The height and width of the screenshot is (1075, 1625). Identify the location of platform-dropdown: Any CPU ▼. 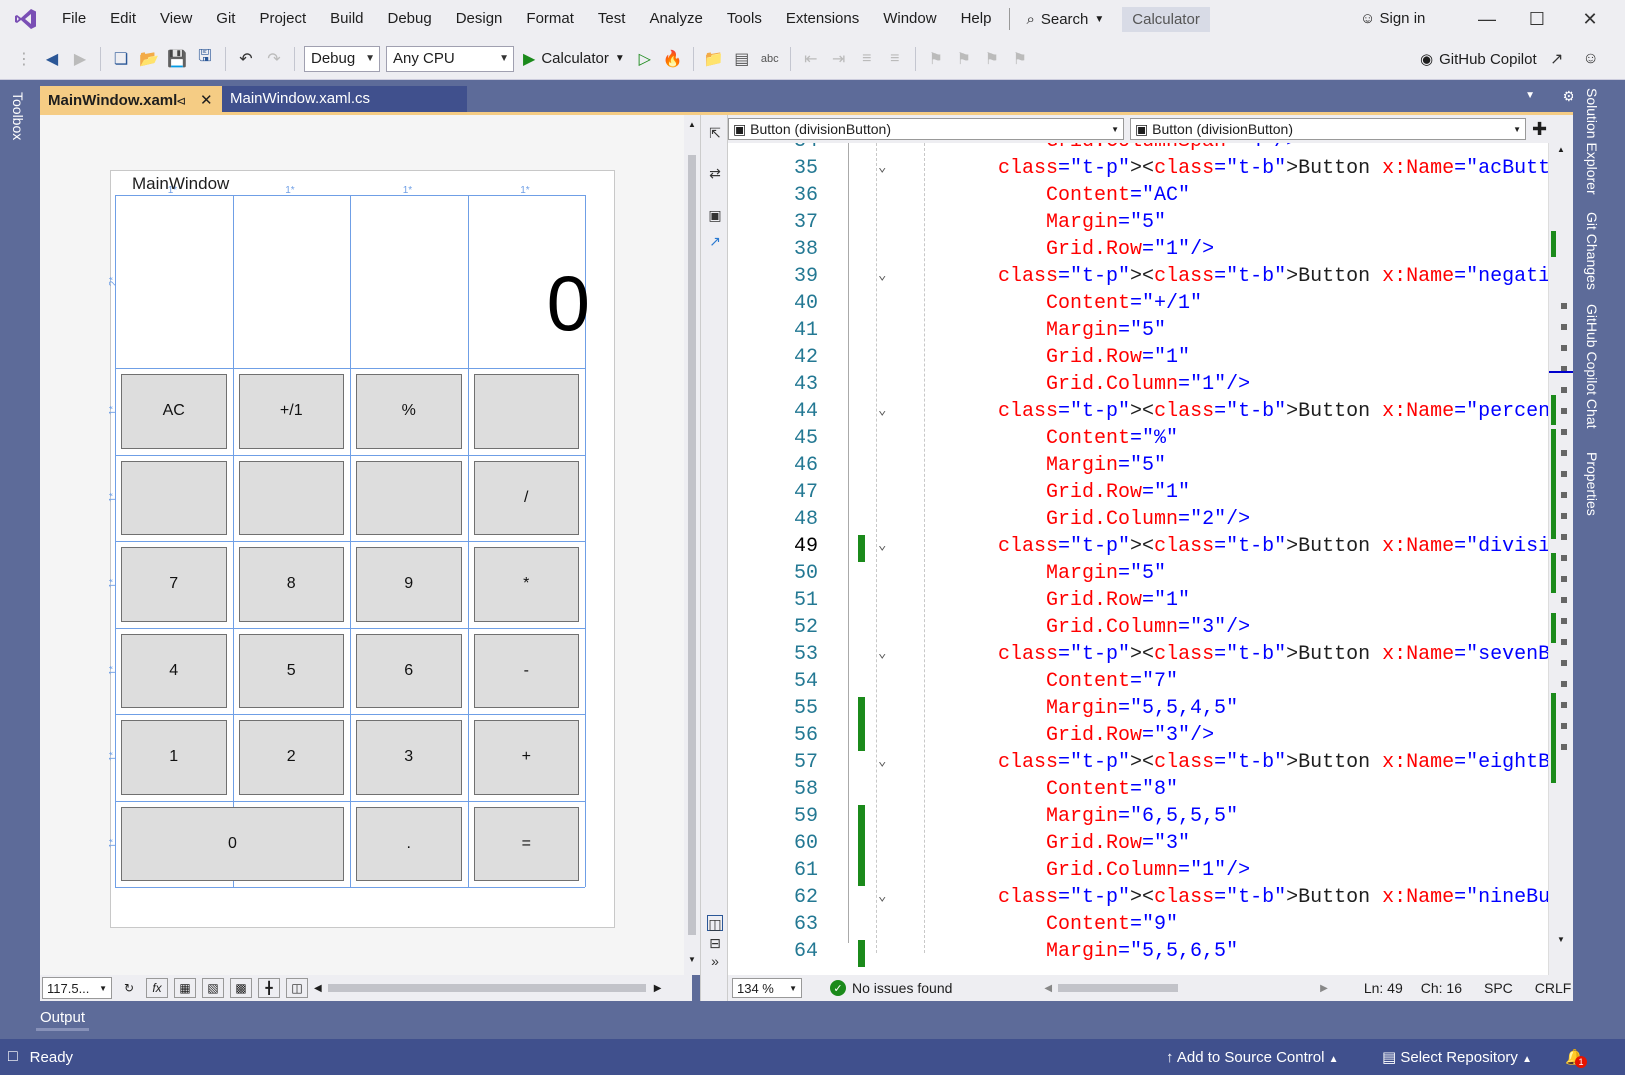
(450, 58).